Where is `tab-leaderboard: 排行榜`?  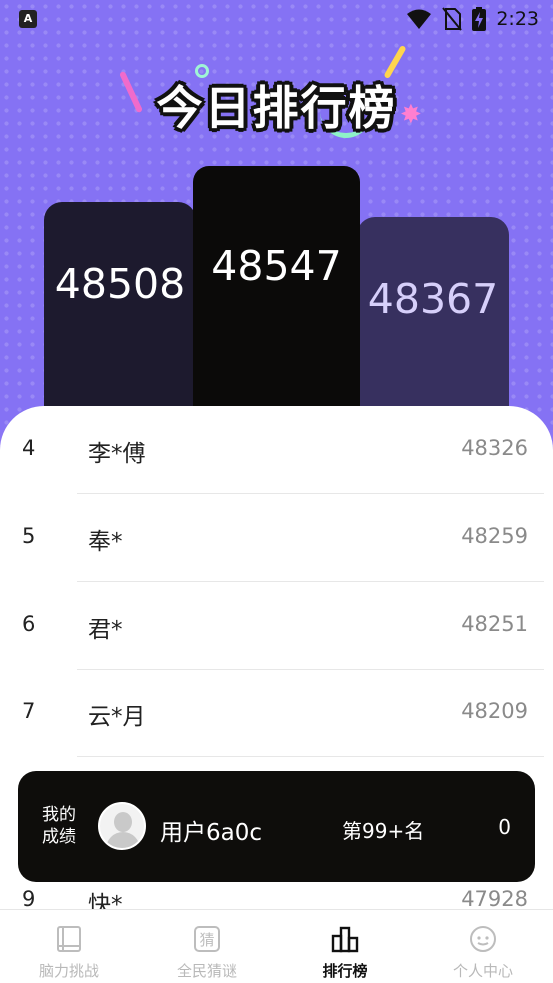
tab-leaderboard: 排行榜 is located at coordinates (345, 946).